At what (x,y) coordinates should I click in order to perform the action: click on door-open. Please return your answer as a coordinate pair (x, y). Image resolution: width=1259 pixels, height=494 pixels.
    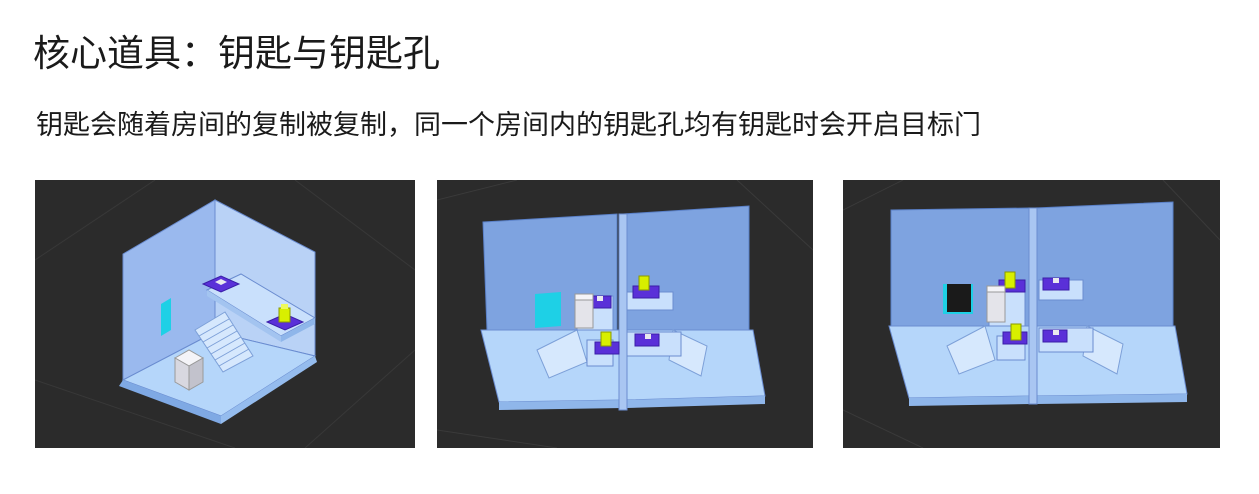
    Looking at the image, I should click on (958, 299).